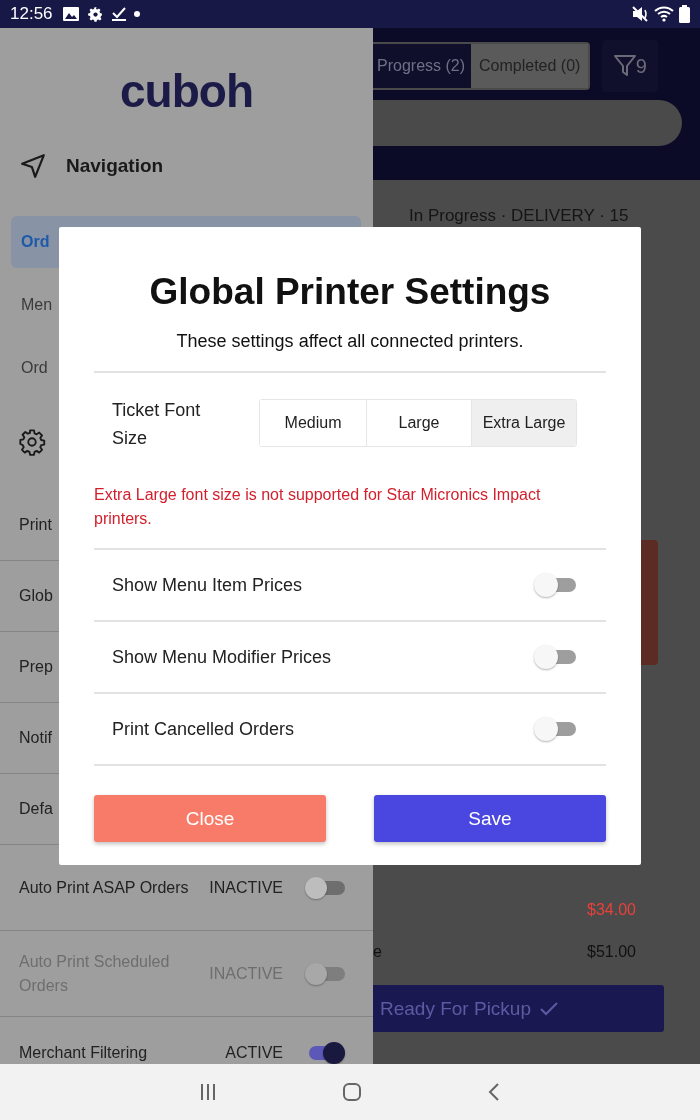  Describe the element at coordinates (549, 1008) in the screenshot. I see `checkmark-icon` at that location.